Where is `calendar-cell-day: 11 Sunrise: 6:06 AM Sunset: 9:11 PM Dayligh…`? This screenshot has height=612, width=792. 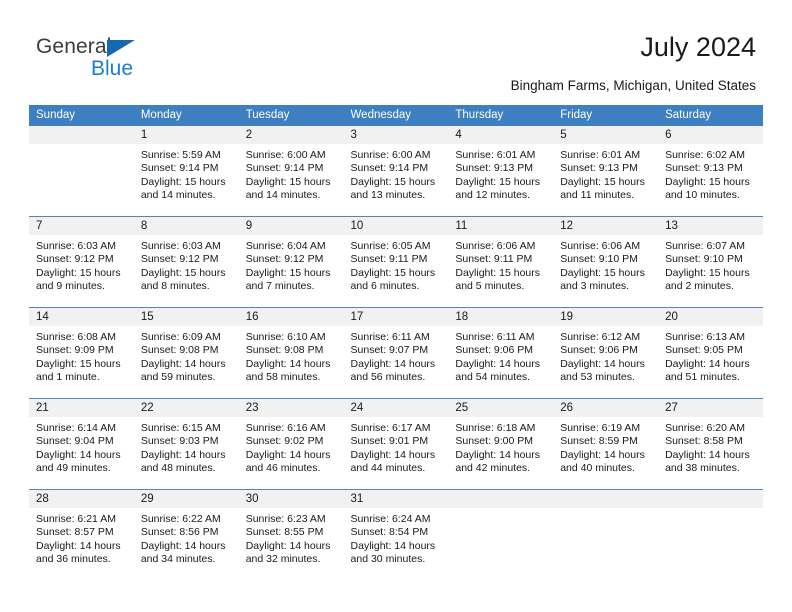 calendar-cell-day: 11 Sunrise: 6:06 AM Sunset: 9:11 PM Dayligh… is located at coordinates (501, 262).